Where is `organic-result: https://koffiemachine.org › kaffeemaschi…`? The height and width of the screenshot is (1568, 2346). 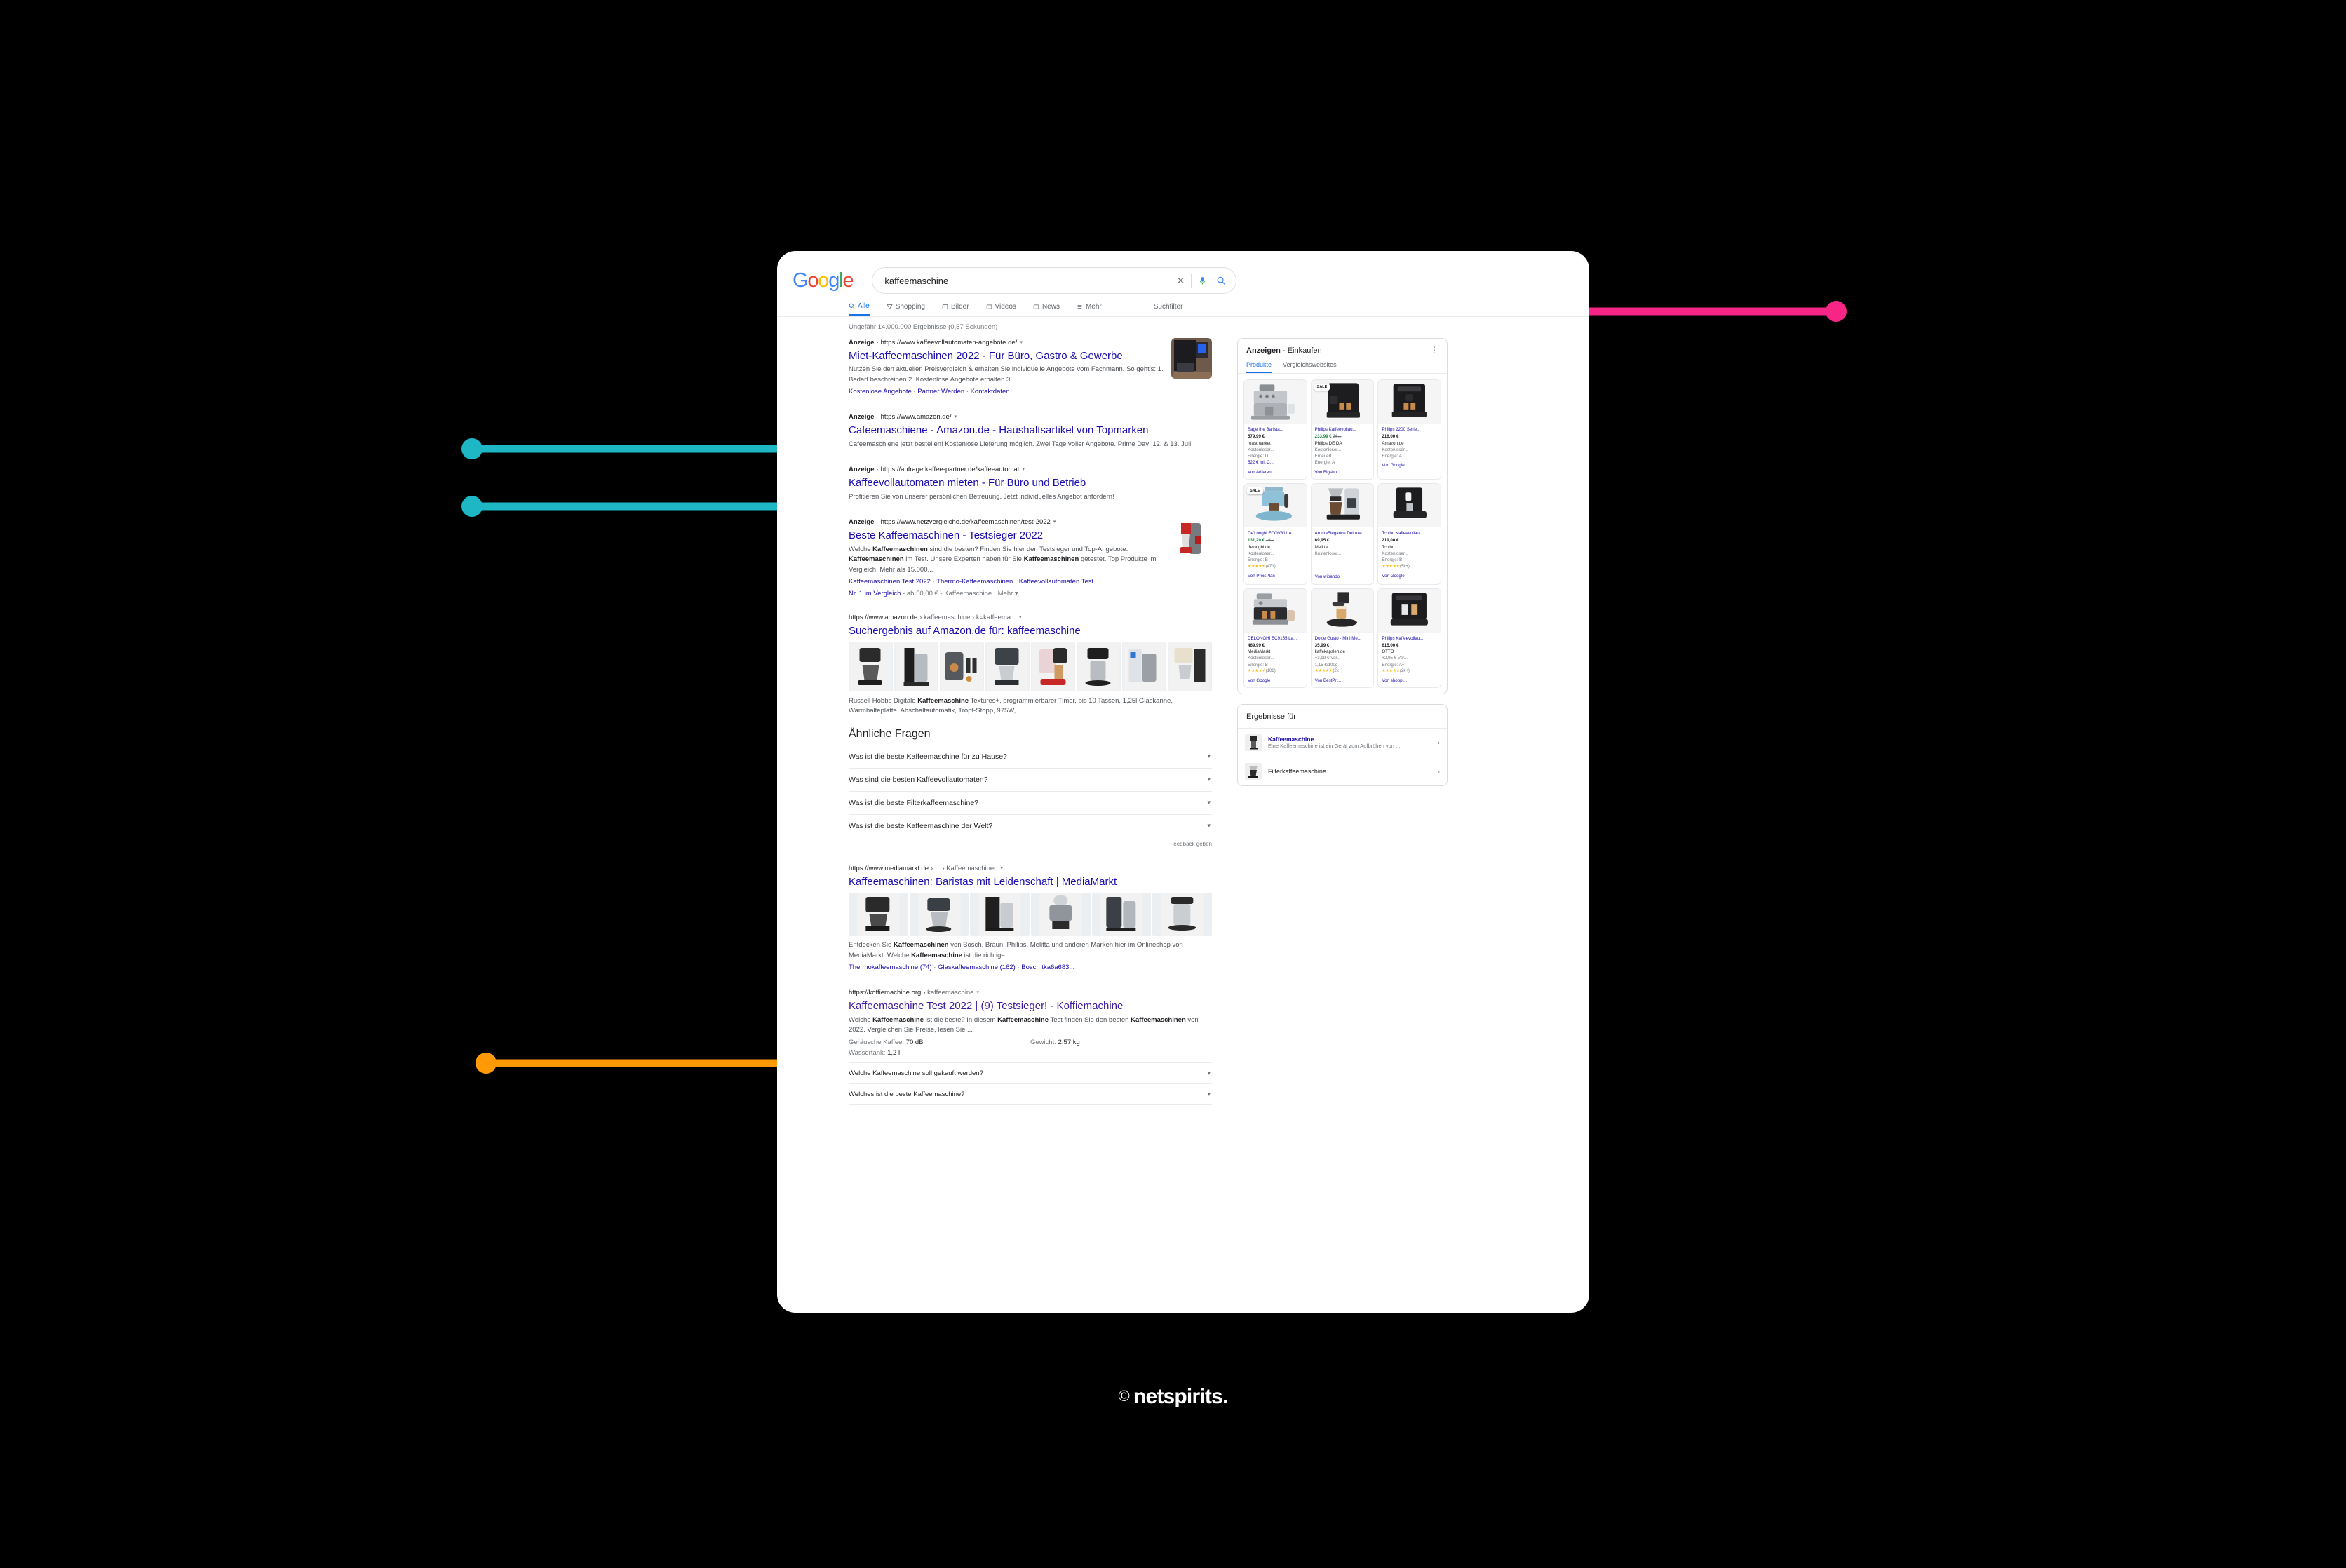
organic-result: https://koffiemachine.org › kaffeemaschi… is located at coordinates (1030, 1047).